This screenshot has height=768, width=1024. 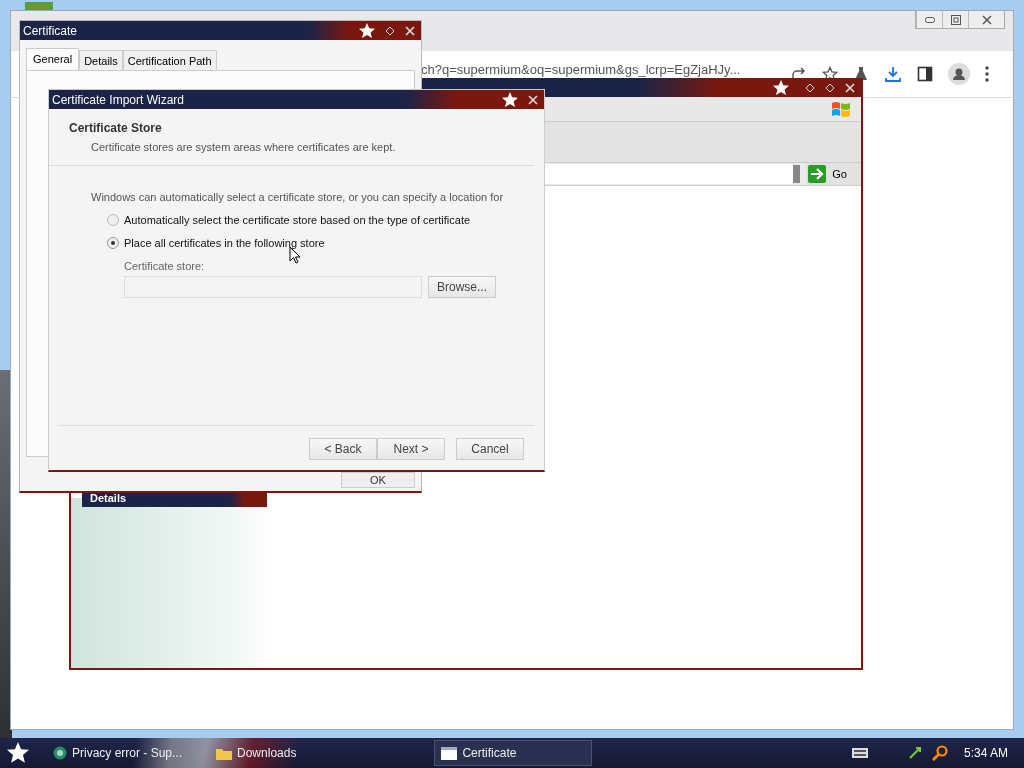 What do you see at coordinates (169, 60) in the screenshot?
I see `tab: Certification Path` at bounding box center [169, 60].